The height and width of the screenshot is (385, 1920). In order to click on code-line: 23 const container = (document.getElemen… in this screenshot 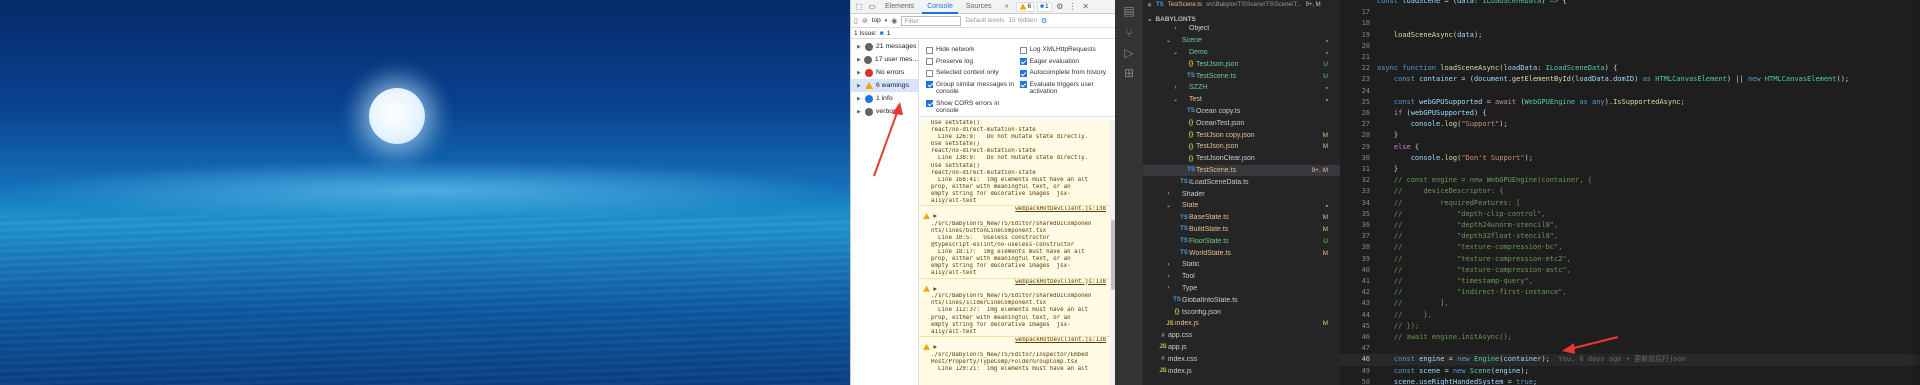, I will do `click(1630, 80)`.